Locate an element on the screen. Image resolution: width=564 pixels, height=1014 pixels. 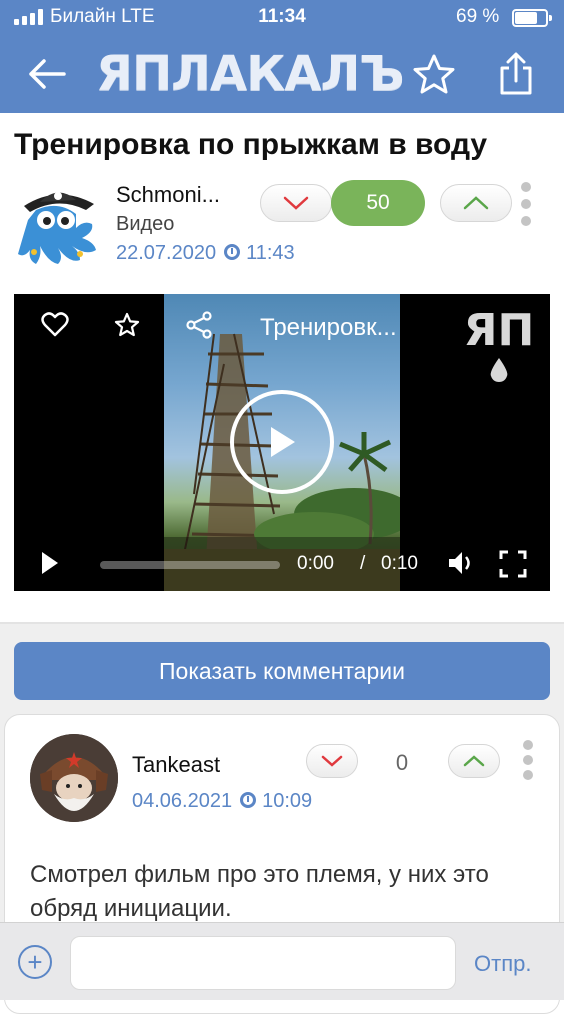
current-time: 0:00 is located at coordinates (315, 563).